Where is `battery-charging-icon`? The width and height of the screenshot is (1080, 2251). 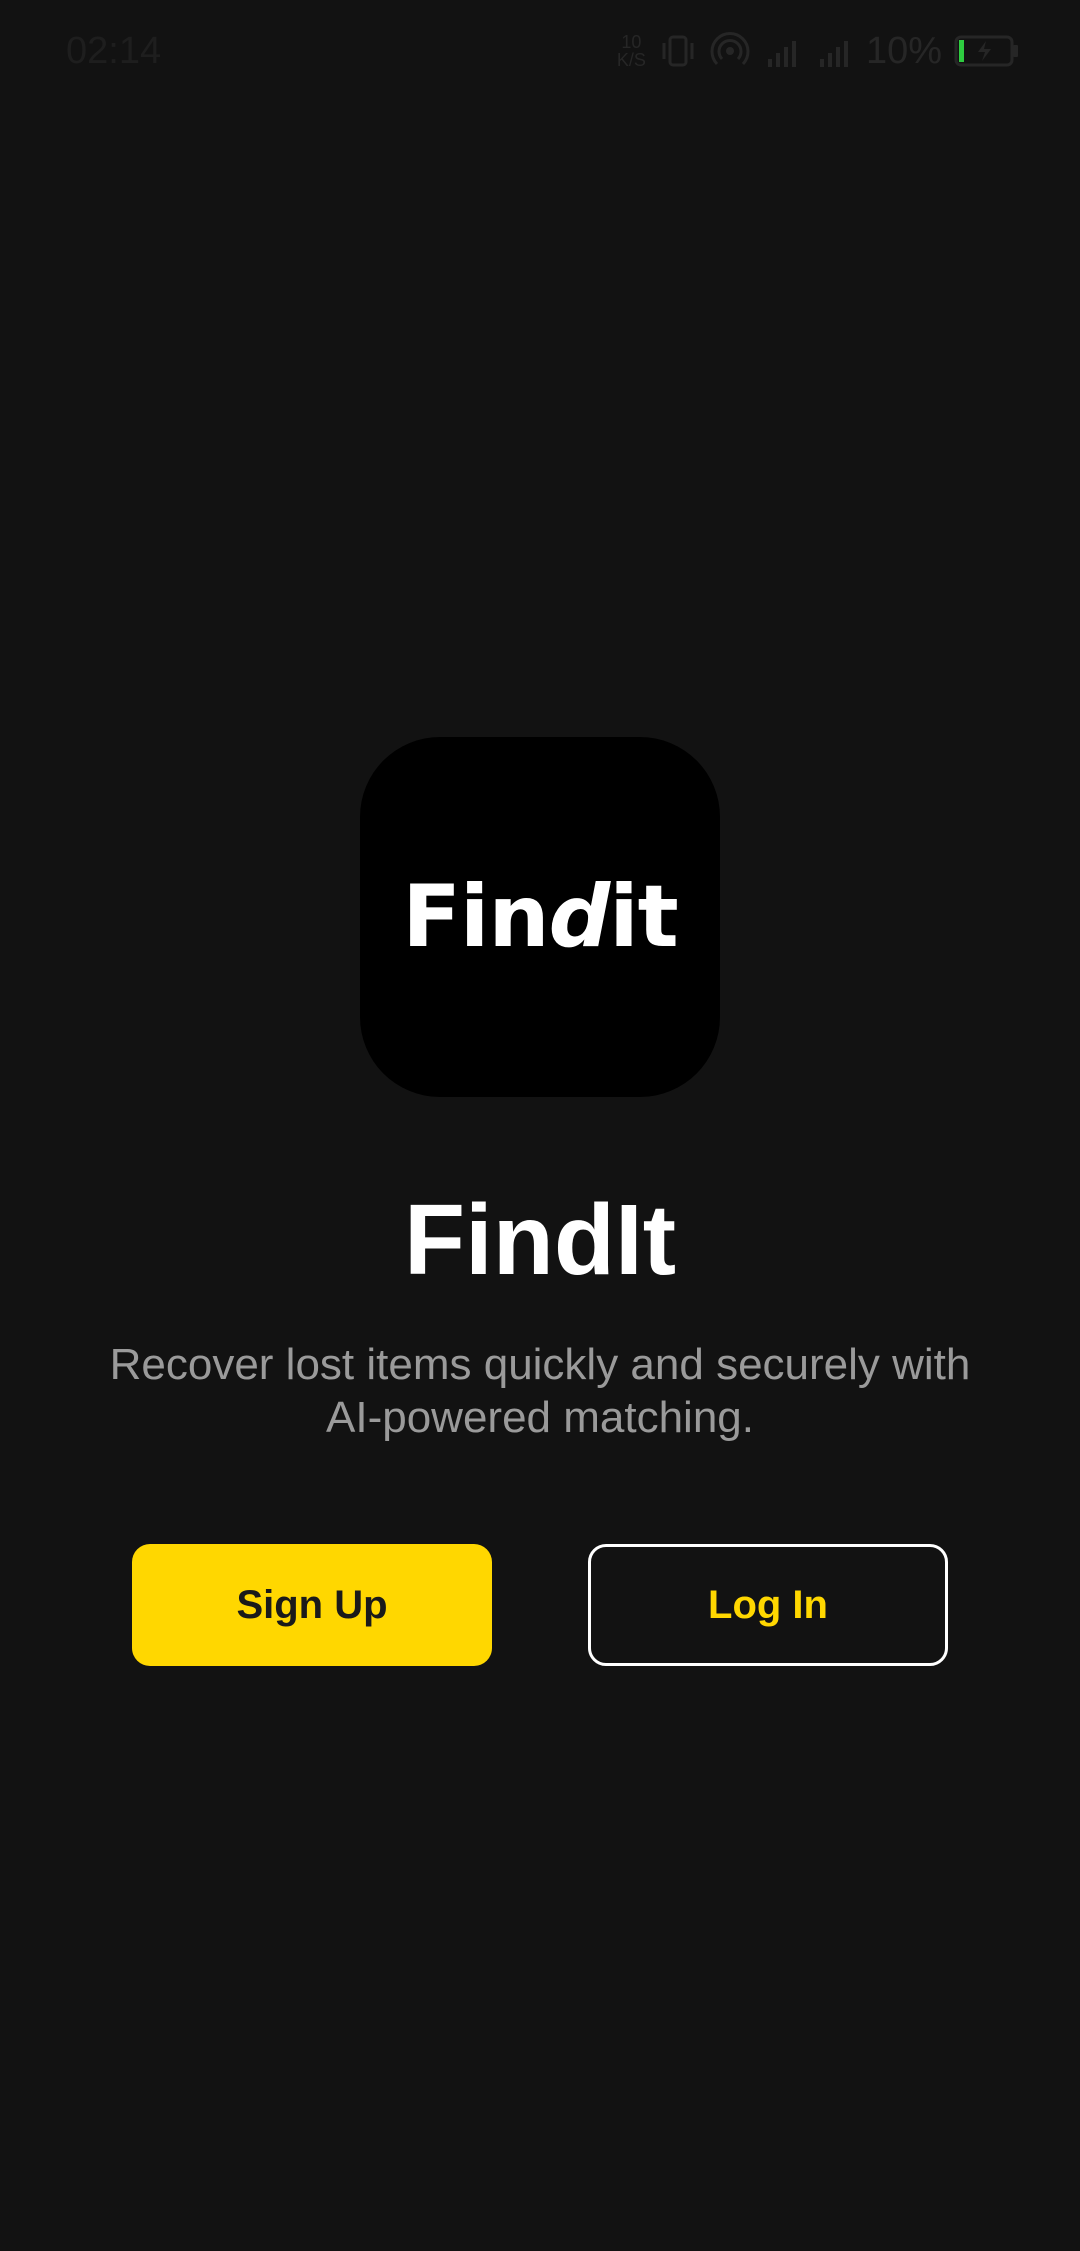 battery-charging-icon is located at coordinates (987, 51).